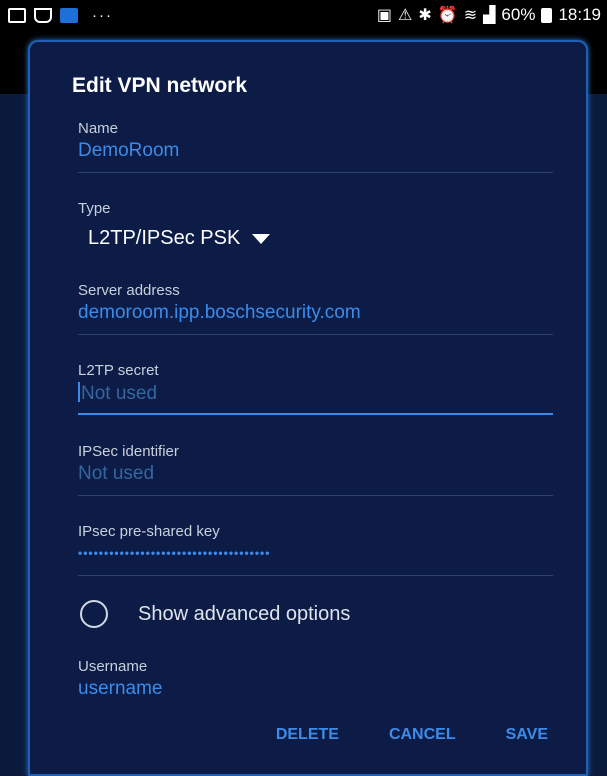 The width and height of the screenshot is (607, 776). Describe the element at coordinates (119, 393) in the screenshot. I see `l2tp-secret-placeholder: Not used` at that location.